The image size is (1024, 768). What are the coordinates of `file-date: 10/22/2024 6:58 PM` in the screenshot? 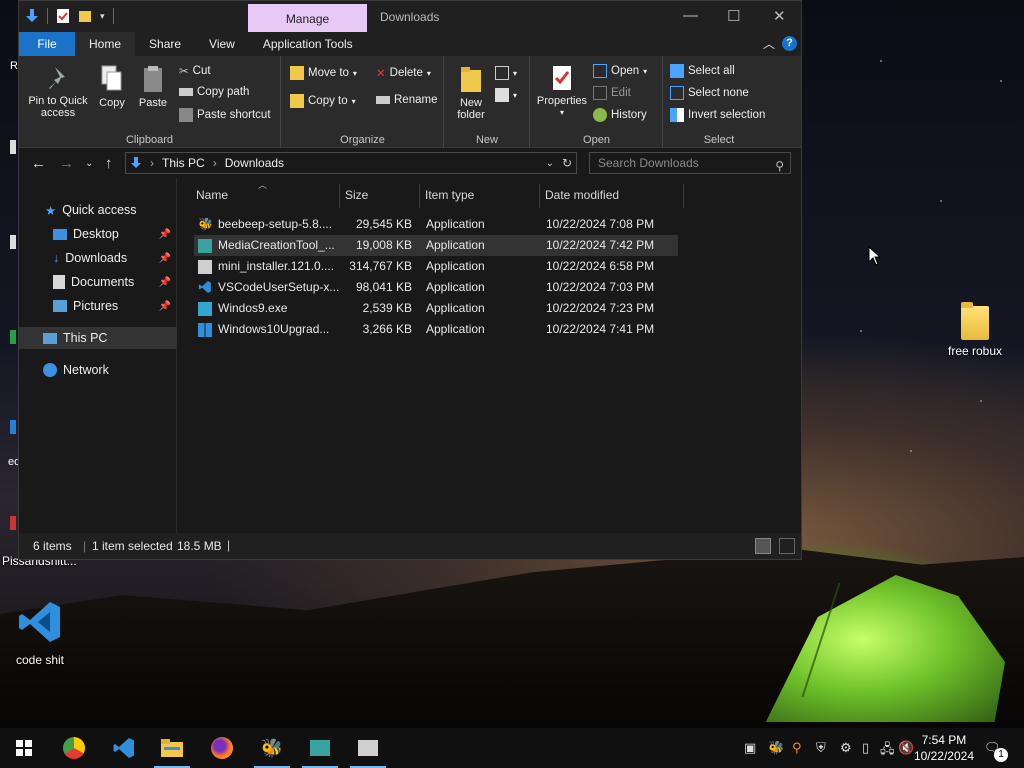 It's located at (600, 266).